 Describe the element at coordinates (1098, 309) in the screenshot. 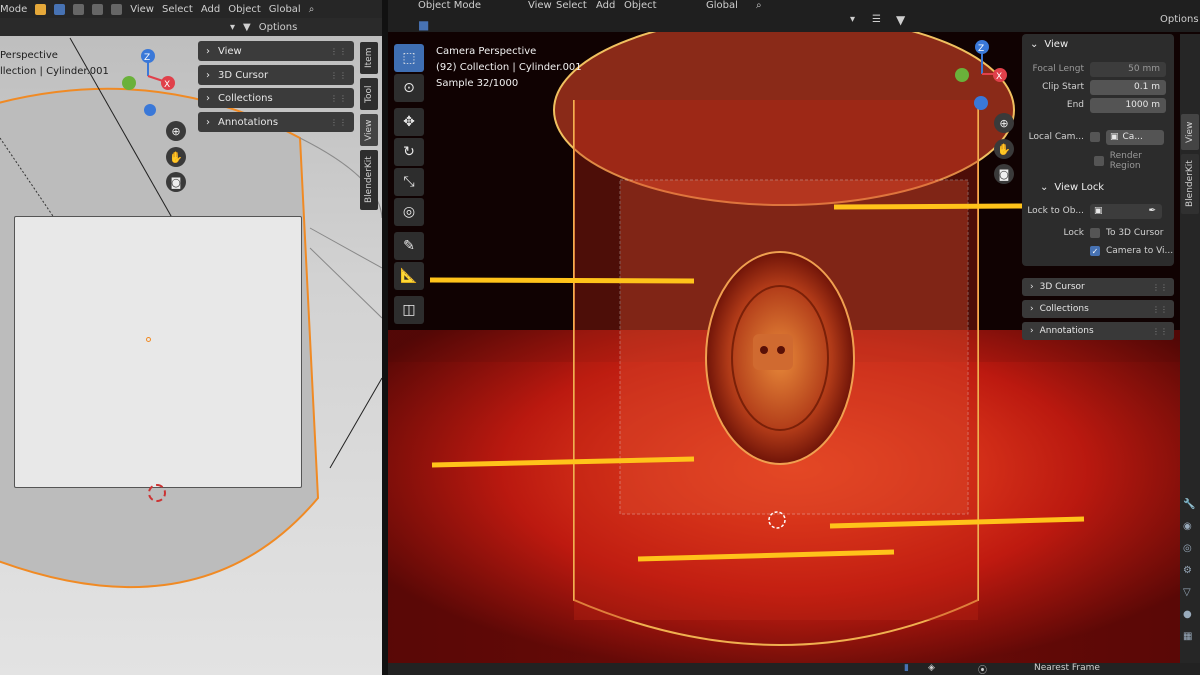

I see `section-collections: › Collections ⋮⋮` at that location.